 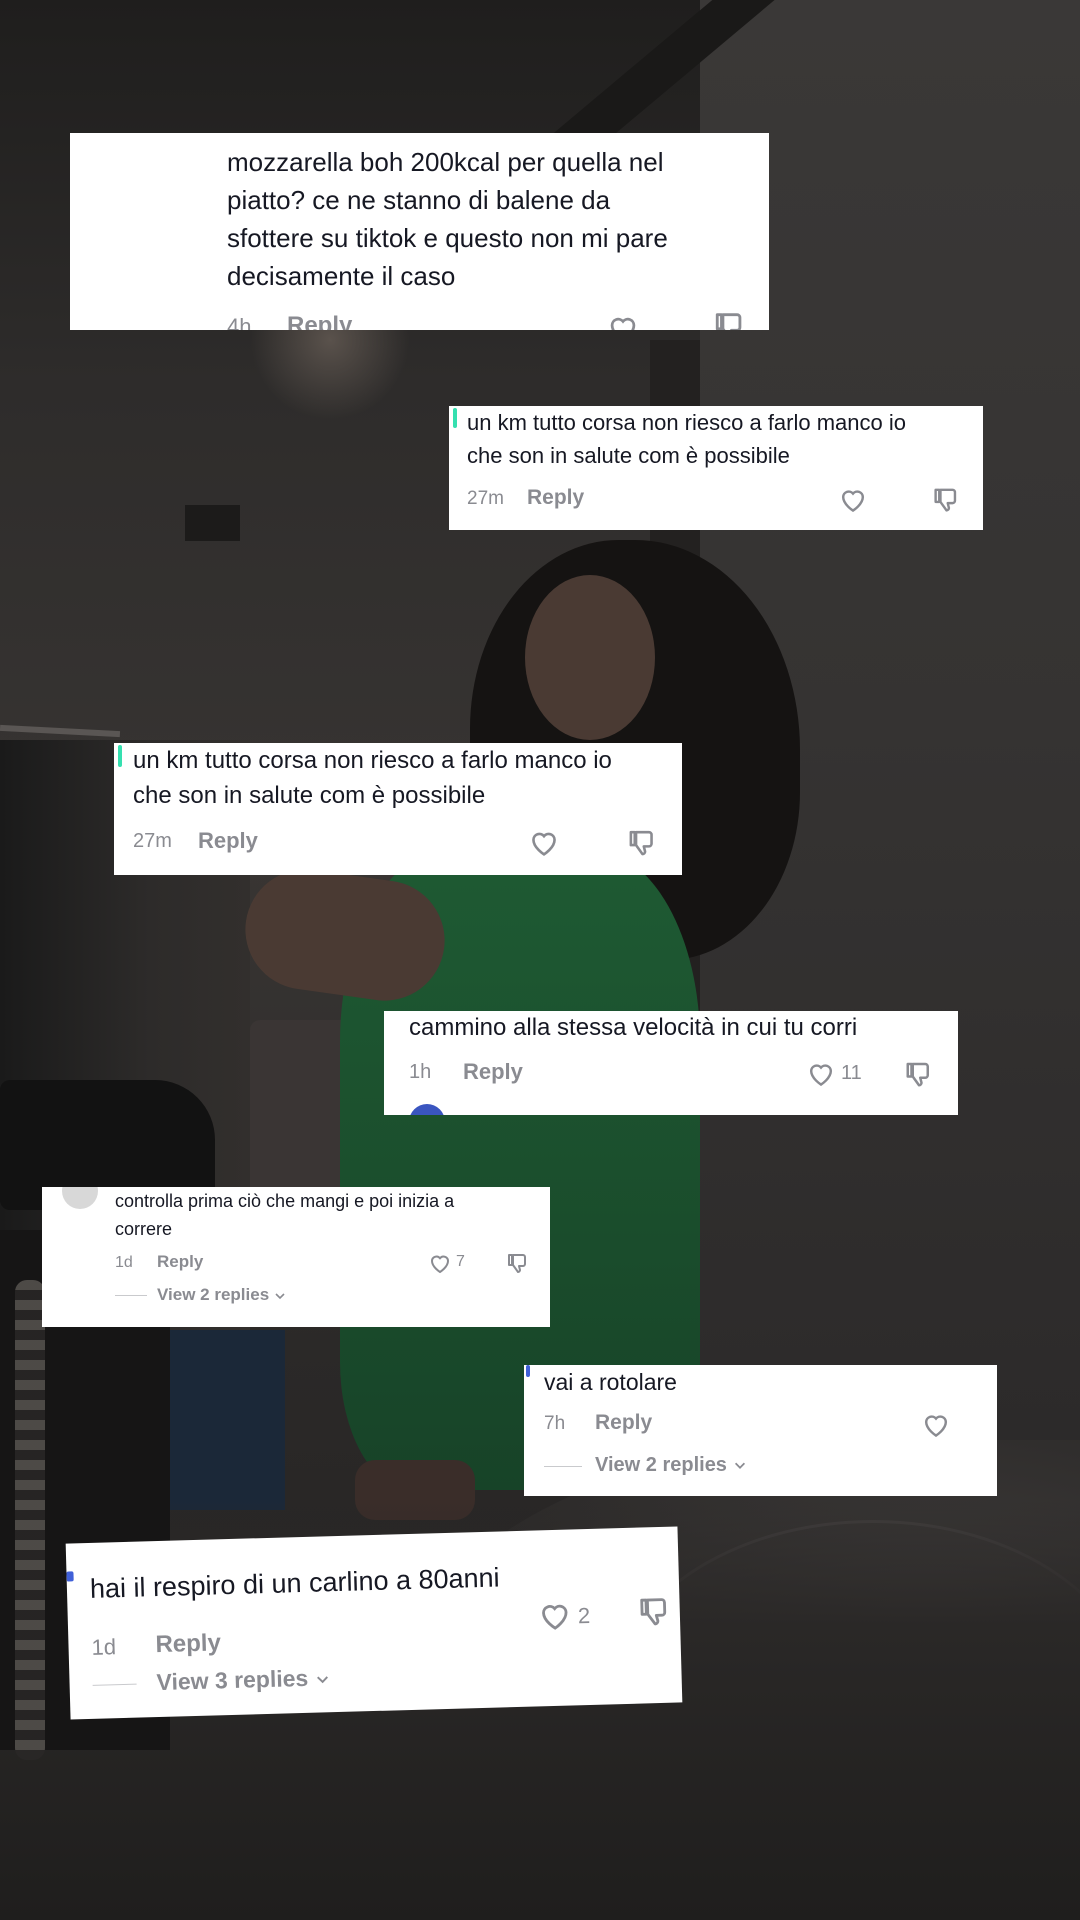 I want to click on view-replies-button: View 3 replies, so click(x=243, y=1680).